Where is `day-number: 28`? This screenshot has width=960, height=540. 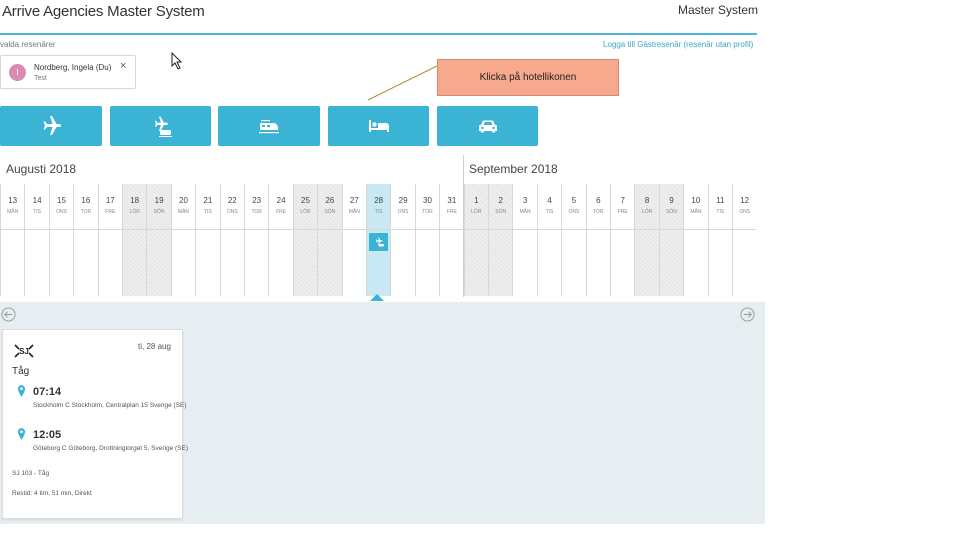
day-number: 28 is located at coordinates (379, 200).